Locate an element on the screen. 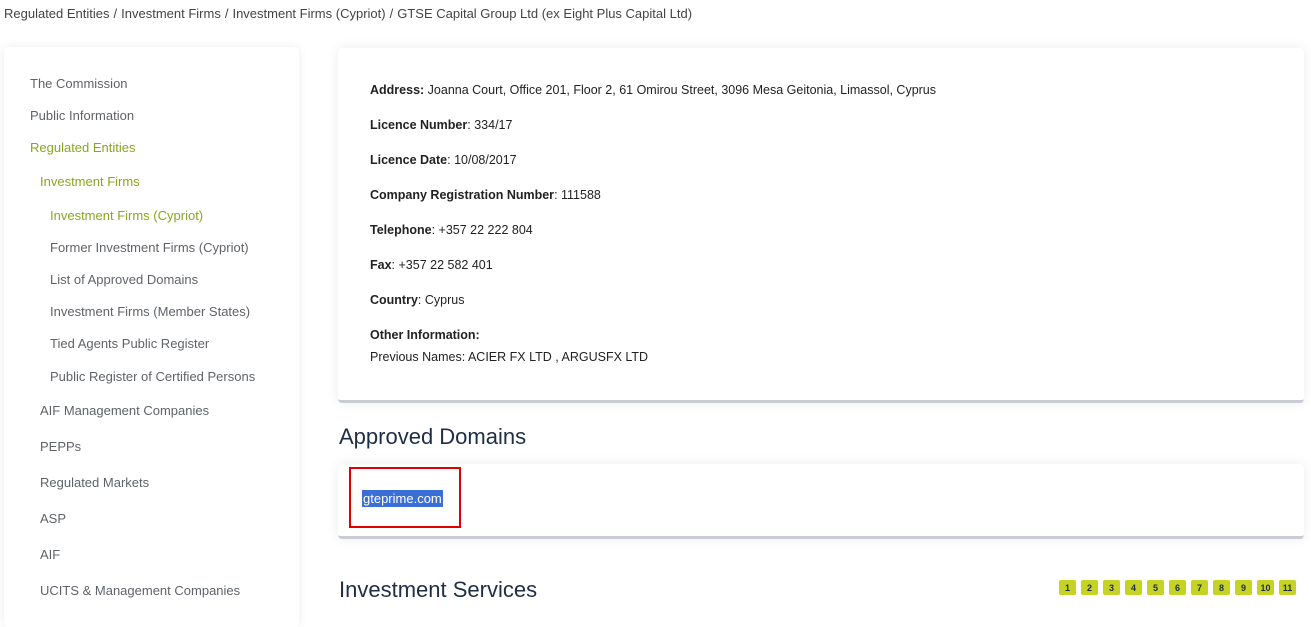 This screenshot has height=627, width=1311. sidebar-item-public-register-certified-persons: Public Register of Certified Persons is located at coordinates (152, 376).